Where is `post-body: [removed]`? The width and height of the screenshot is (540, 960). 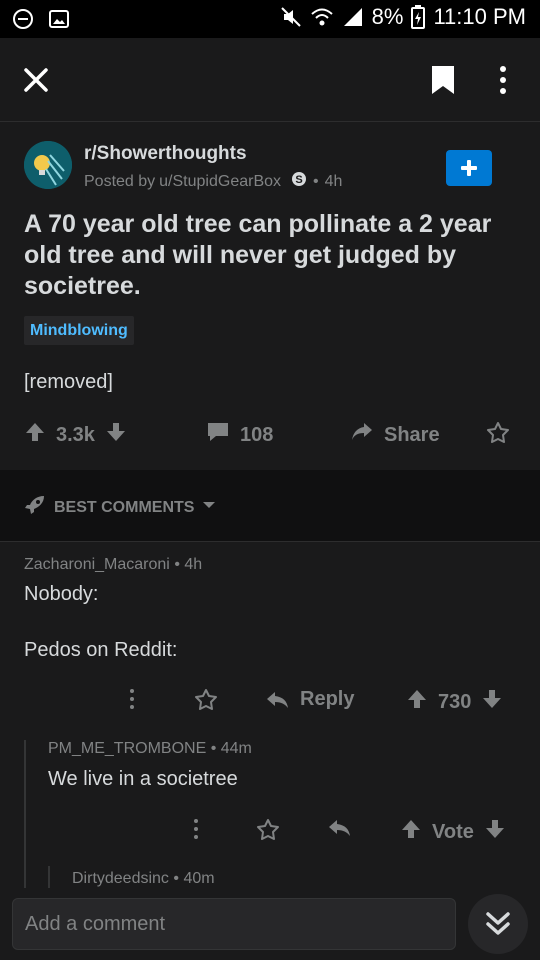 post-body: [removed] is located at coordinates (68, 382).